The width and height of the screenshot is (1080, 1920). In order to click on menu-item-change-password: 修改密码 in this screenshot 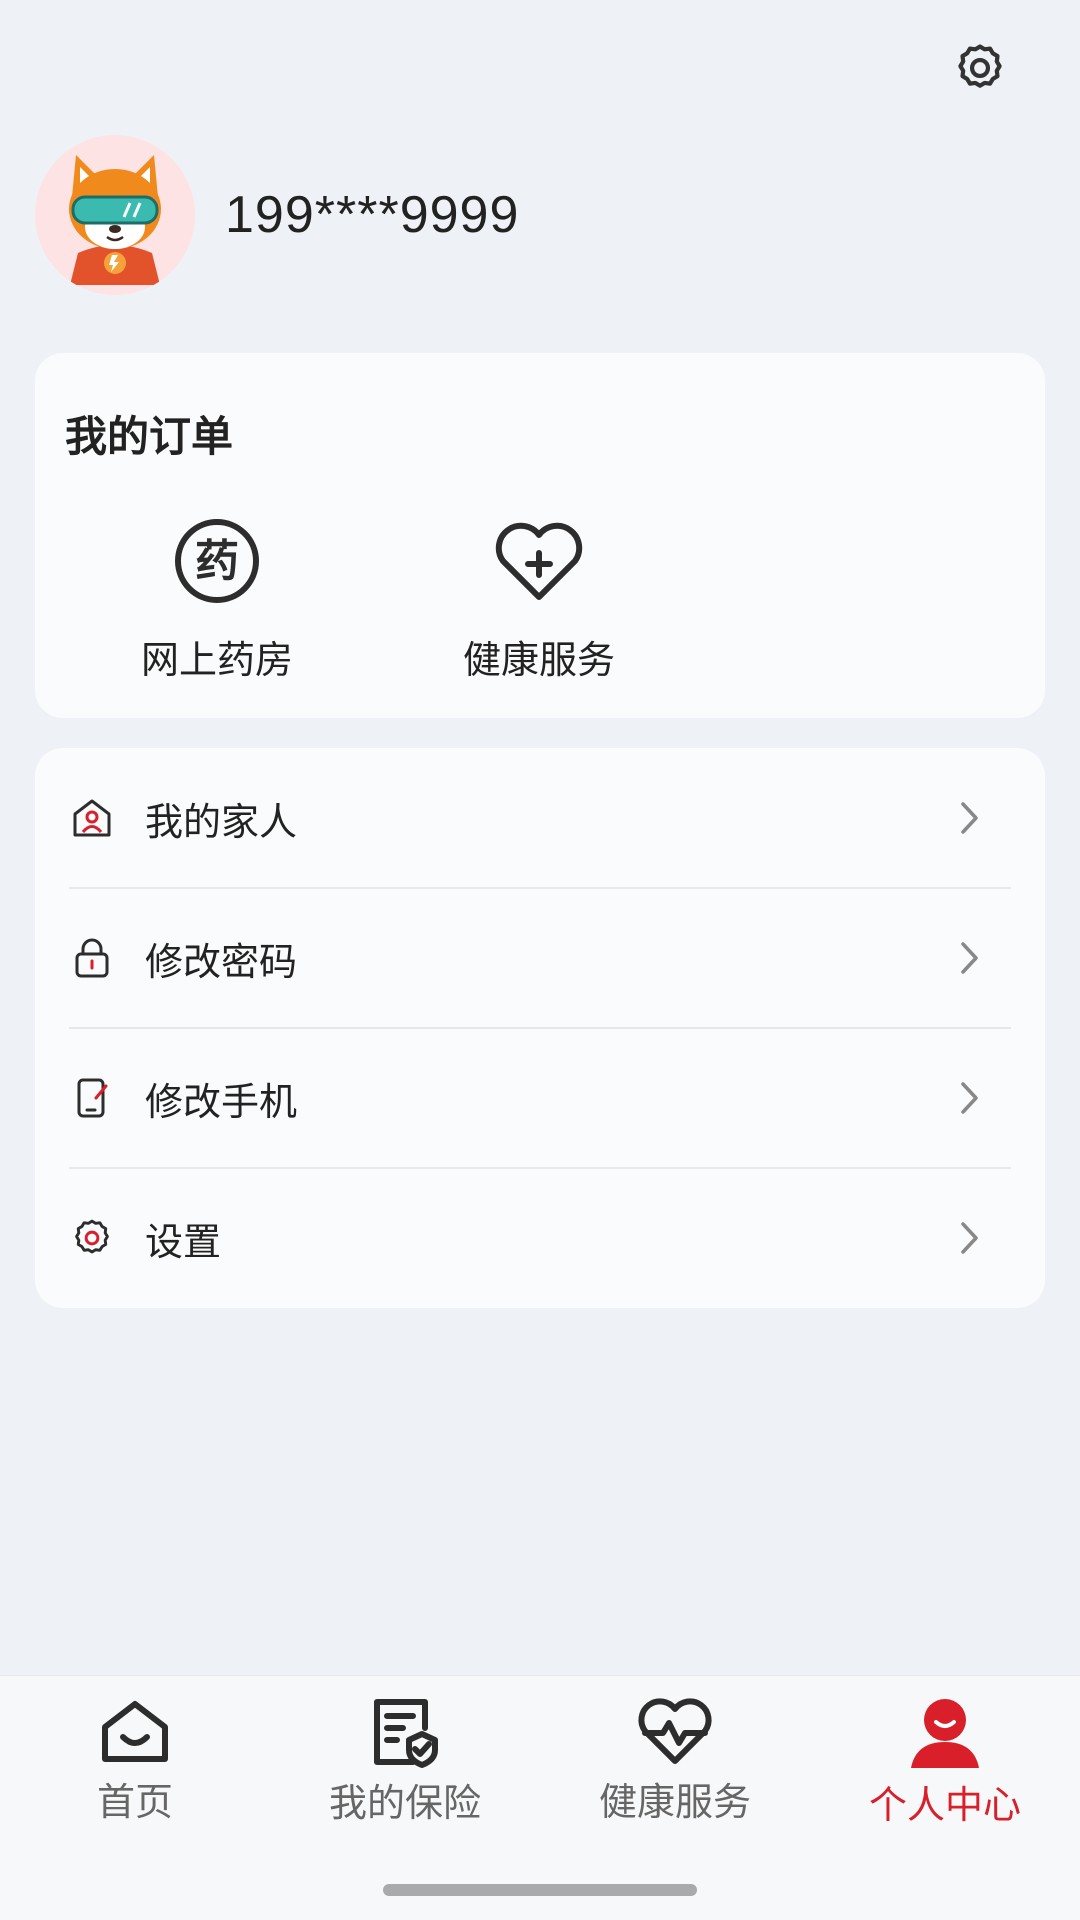, I will do `click(540, 958)`.